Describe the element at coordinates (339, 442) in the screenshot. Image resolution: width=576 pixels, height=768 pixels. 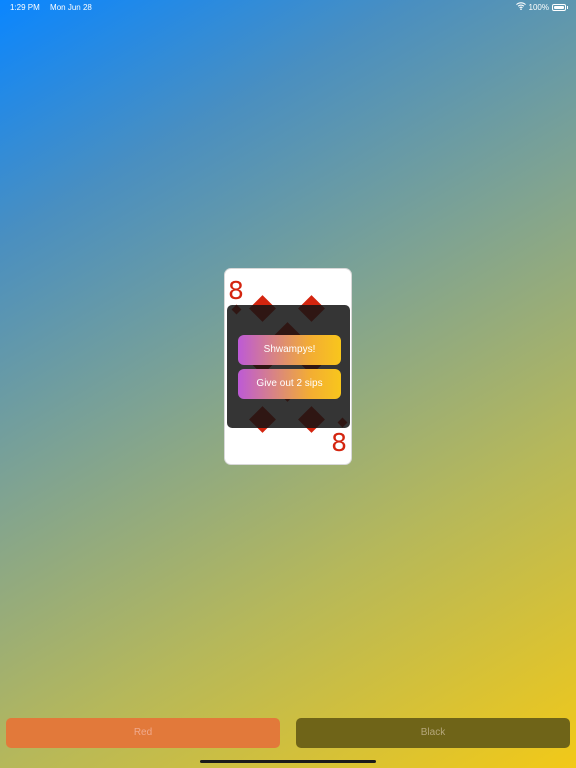
I see `card-rank-bottom: 8` at that location.